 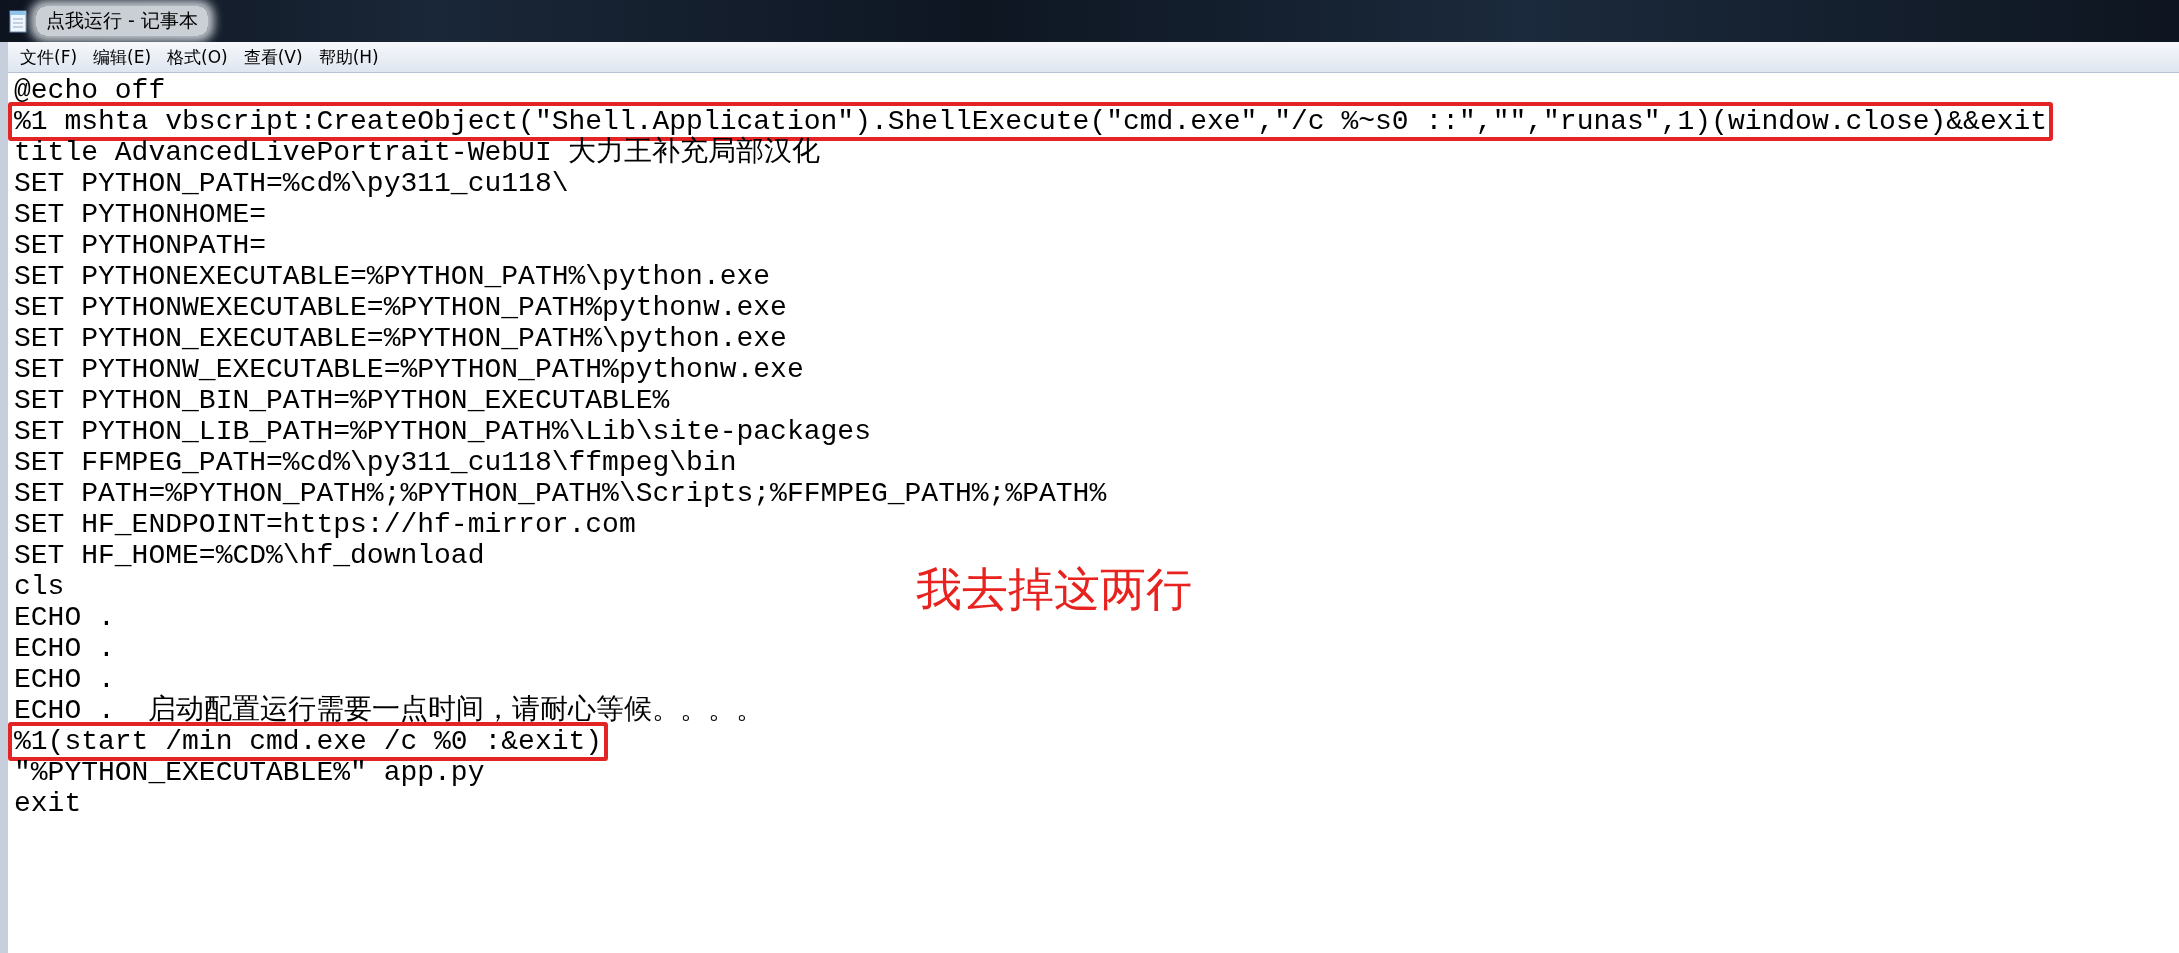 What do you see at coordinates (140, 246) in the screenshot?
I see `code-line: SET PYTHONPATH=` at bounding box center [140, 246].